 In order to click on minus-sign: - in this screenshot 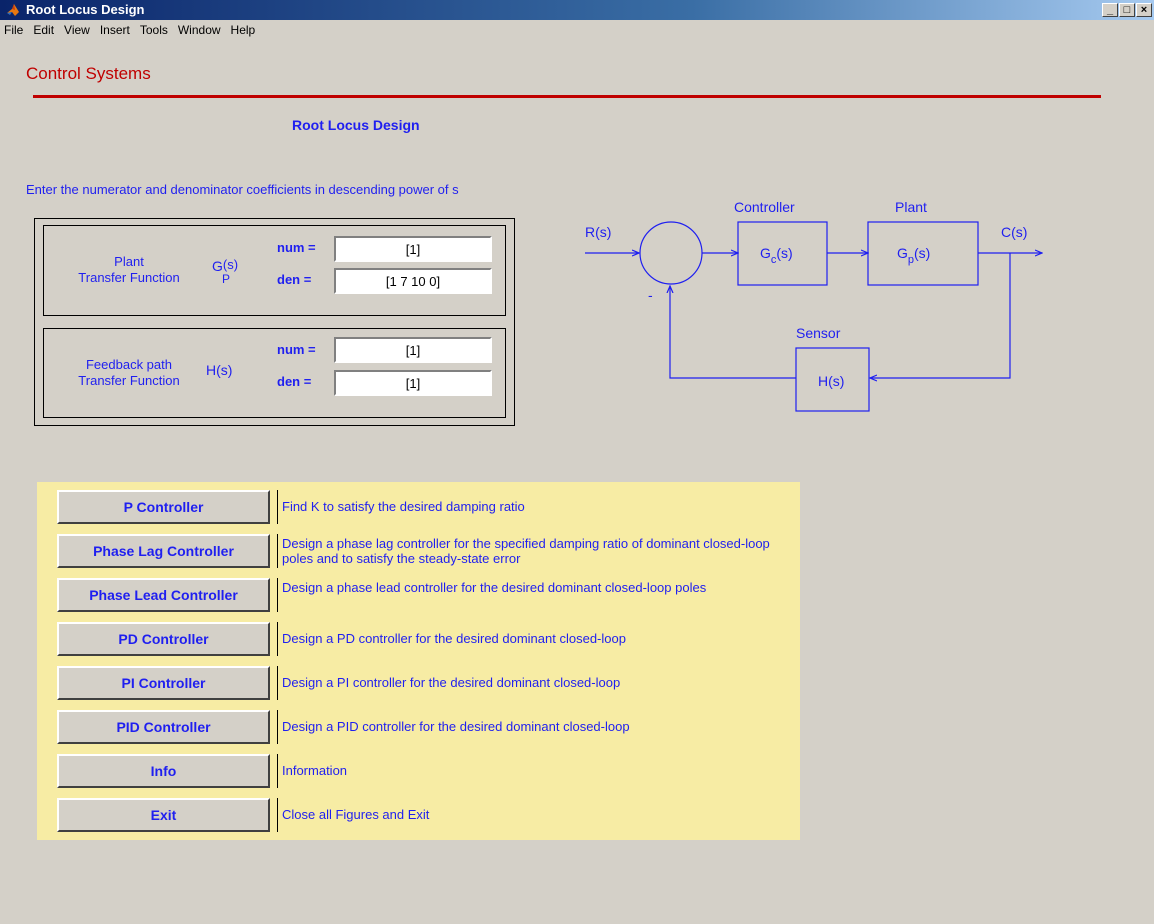, I will do `click(650, 295)`.